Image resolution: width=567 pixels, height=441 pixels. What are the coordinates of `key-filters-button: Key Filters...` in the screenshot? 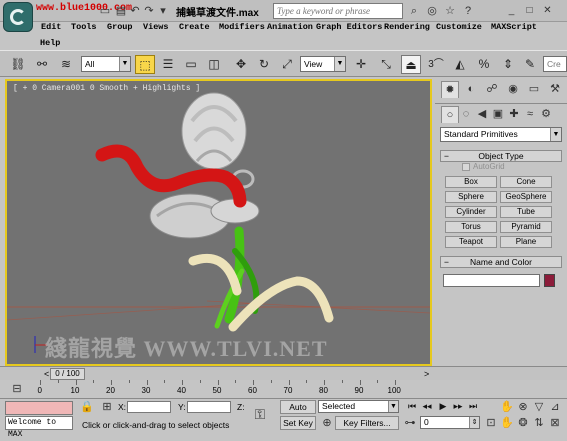 It's located at (367, 423).